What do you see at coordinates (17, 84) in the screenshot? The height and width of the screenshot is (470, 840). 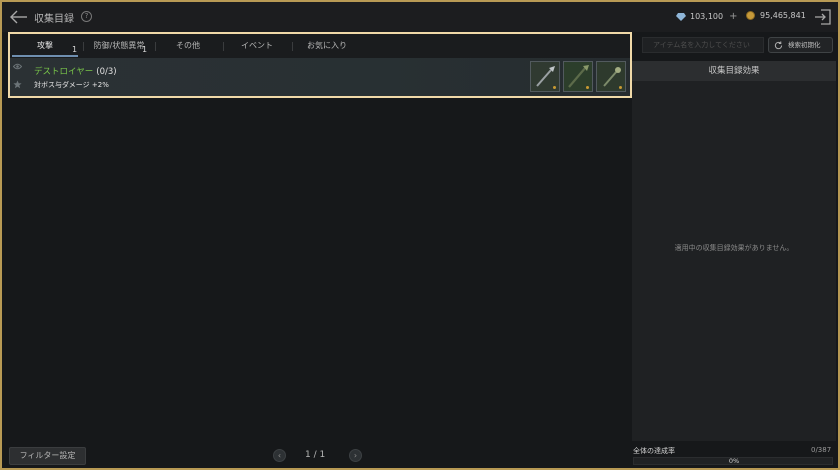 I see `favorite-star-icon` at bounding box center [17, 84].